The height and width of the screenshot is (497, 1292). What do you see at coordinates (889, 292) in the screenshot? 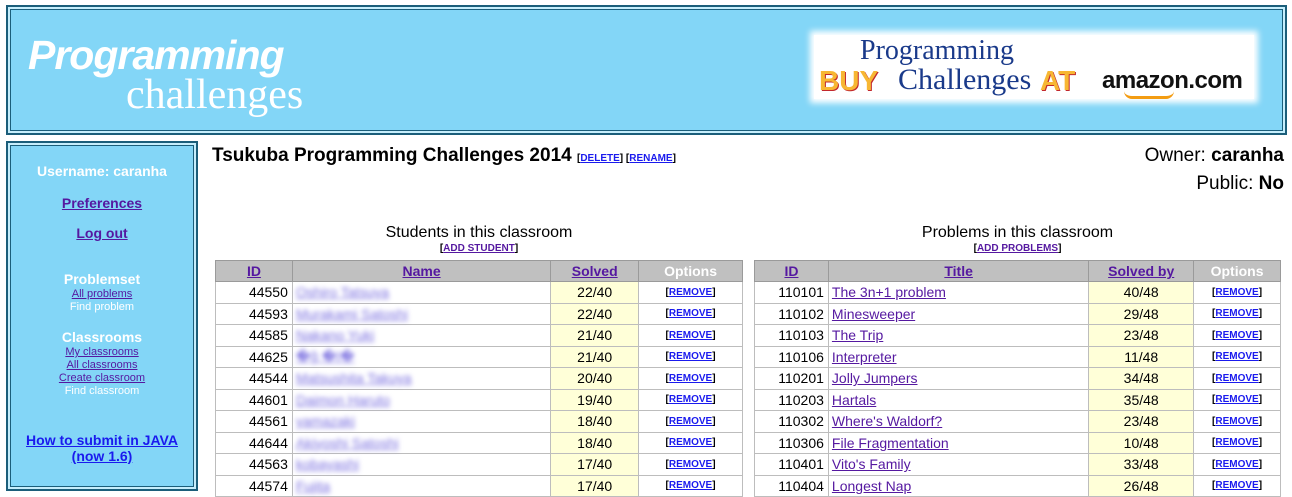
I see `problem-title-link: The 3n+1 problem` at bounding box center [889, 292].